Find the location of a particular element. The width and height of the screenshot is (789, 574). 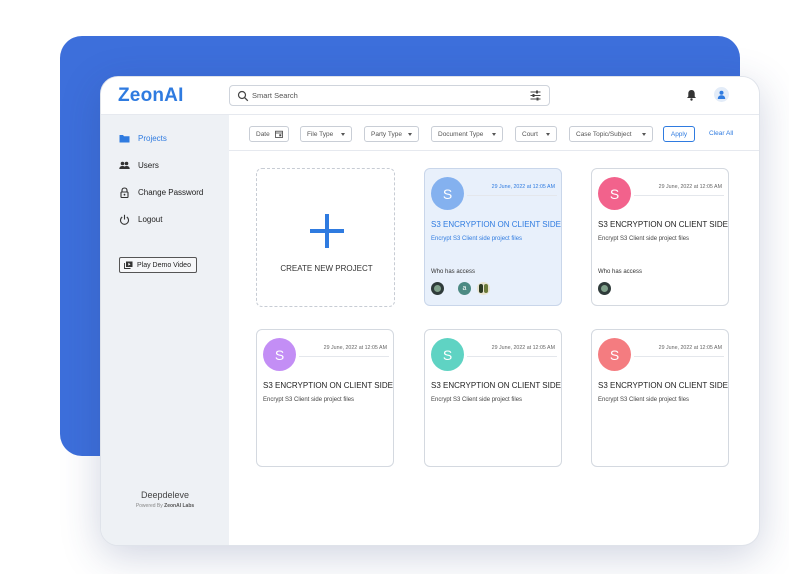

access-avatars is located at coordinates (609, 289).